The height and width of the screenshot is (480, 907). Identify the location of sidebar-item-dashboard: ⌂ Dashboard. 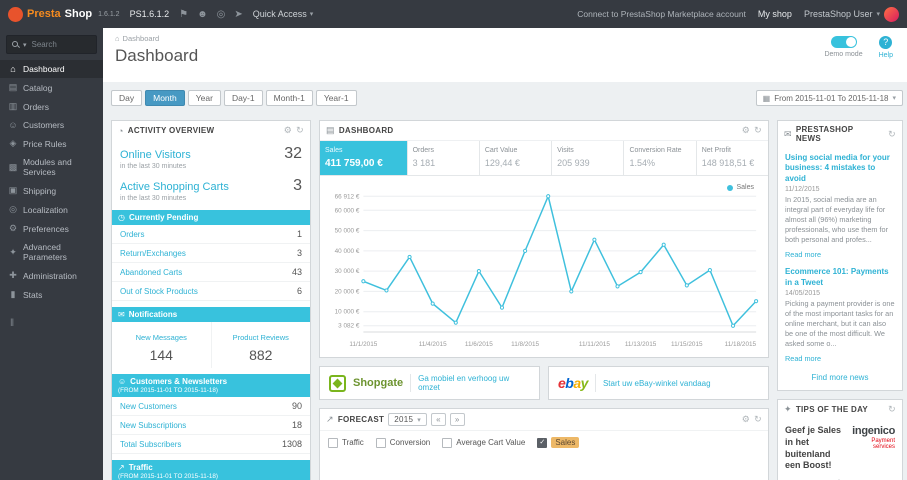
(51, 69).